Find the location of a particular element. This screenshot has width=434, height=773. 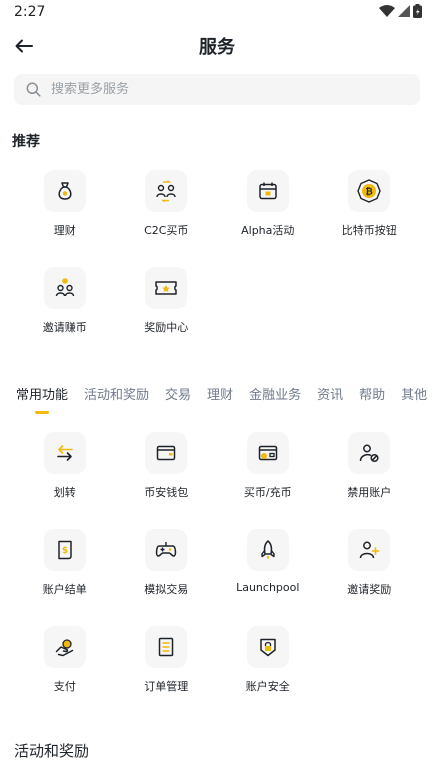

tab-earn: 理财 is located at coordinates (220, 401).